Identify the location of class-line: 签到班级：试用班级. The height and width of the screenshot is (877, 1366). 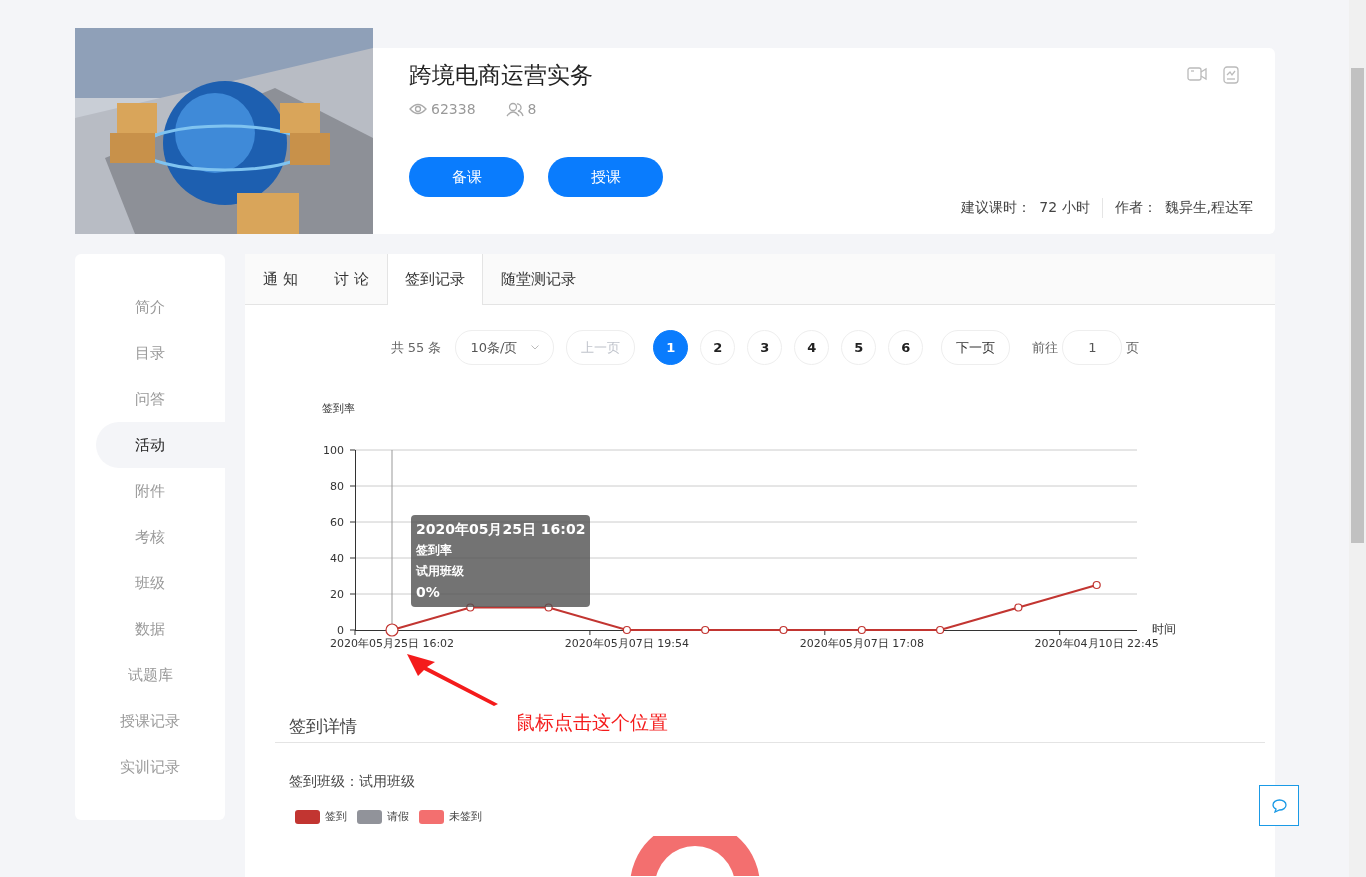
(352, 782).